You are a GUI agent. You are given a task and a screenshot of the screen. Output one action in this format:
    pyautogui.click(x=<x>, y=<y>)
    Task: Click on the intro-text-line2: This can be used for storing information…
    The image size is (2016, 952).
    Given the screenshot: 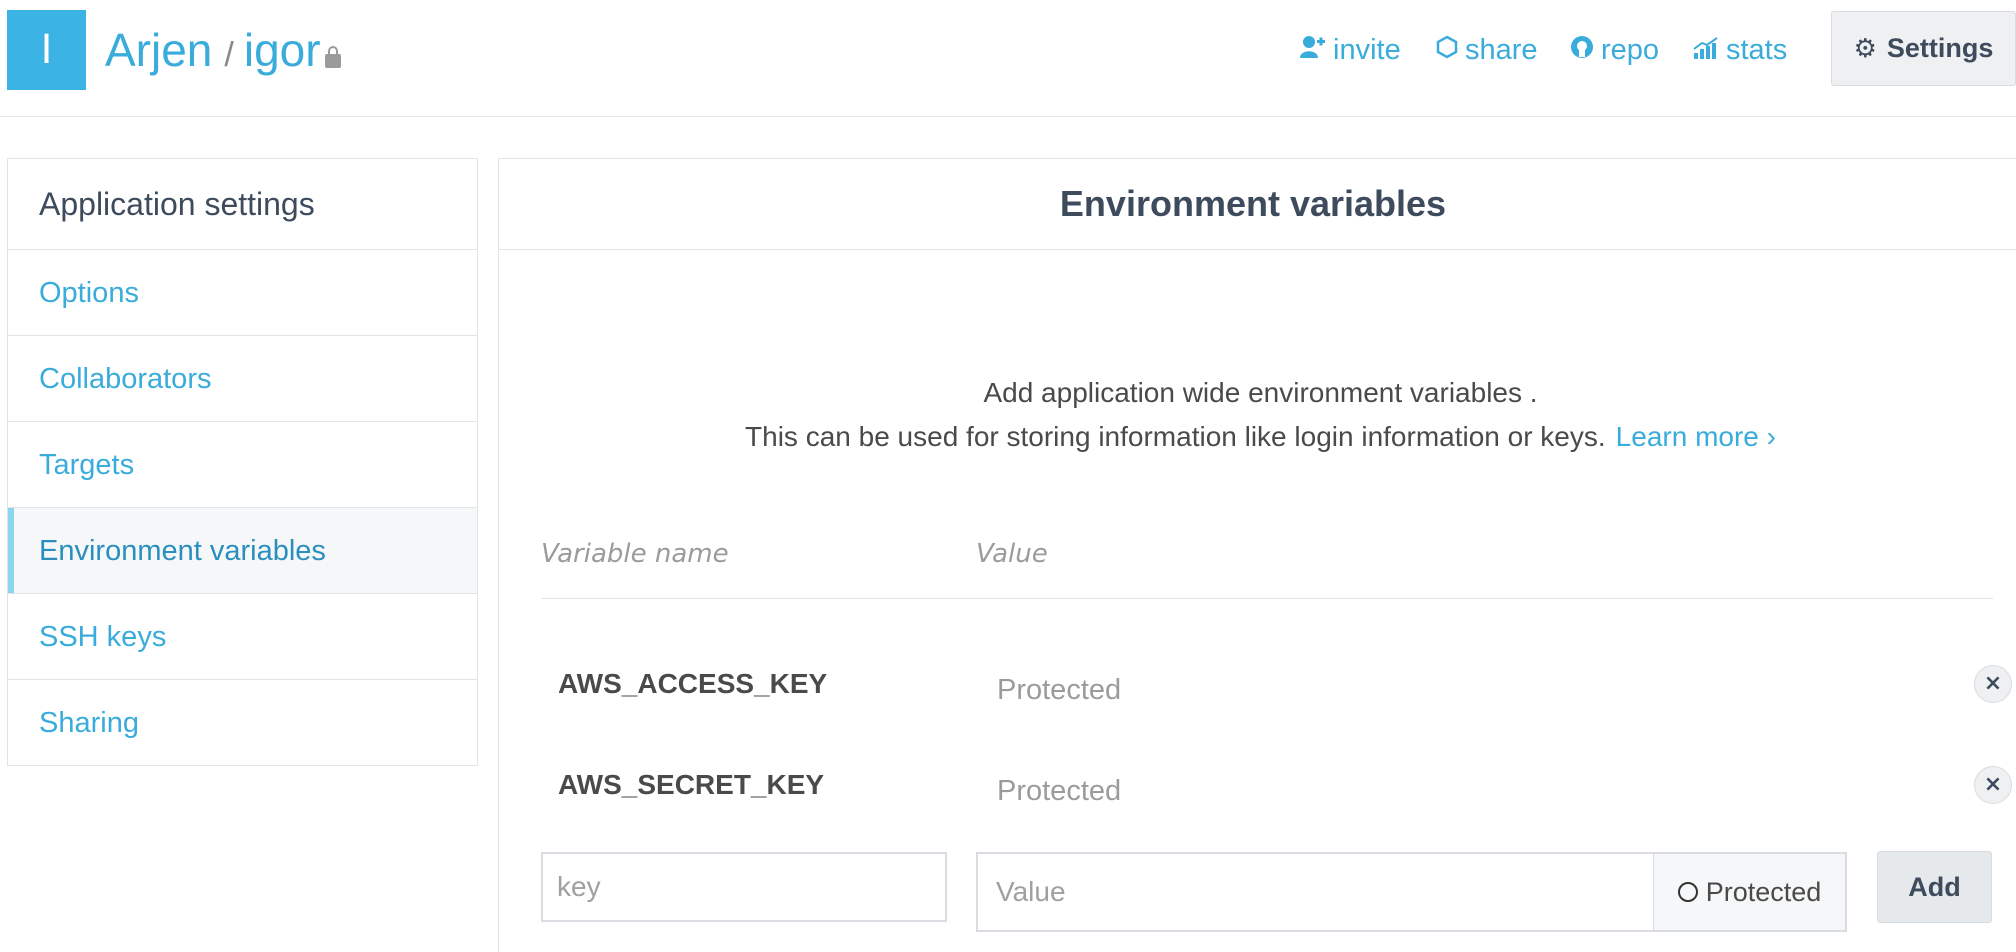 What is the action you would take?
    pyautogui.click(x=1257, y=437)
    